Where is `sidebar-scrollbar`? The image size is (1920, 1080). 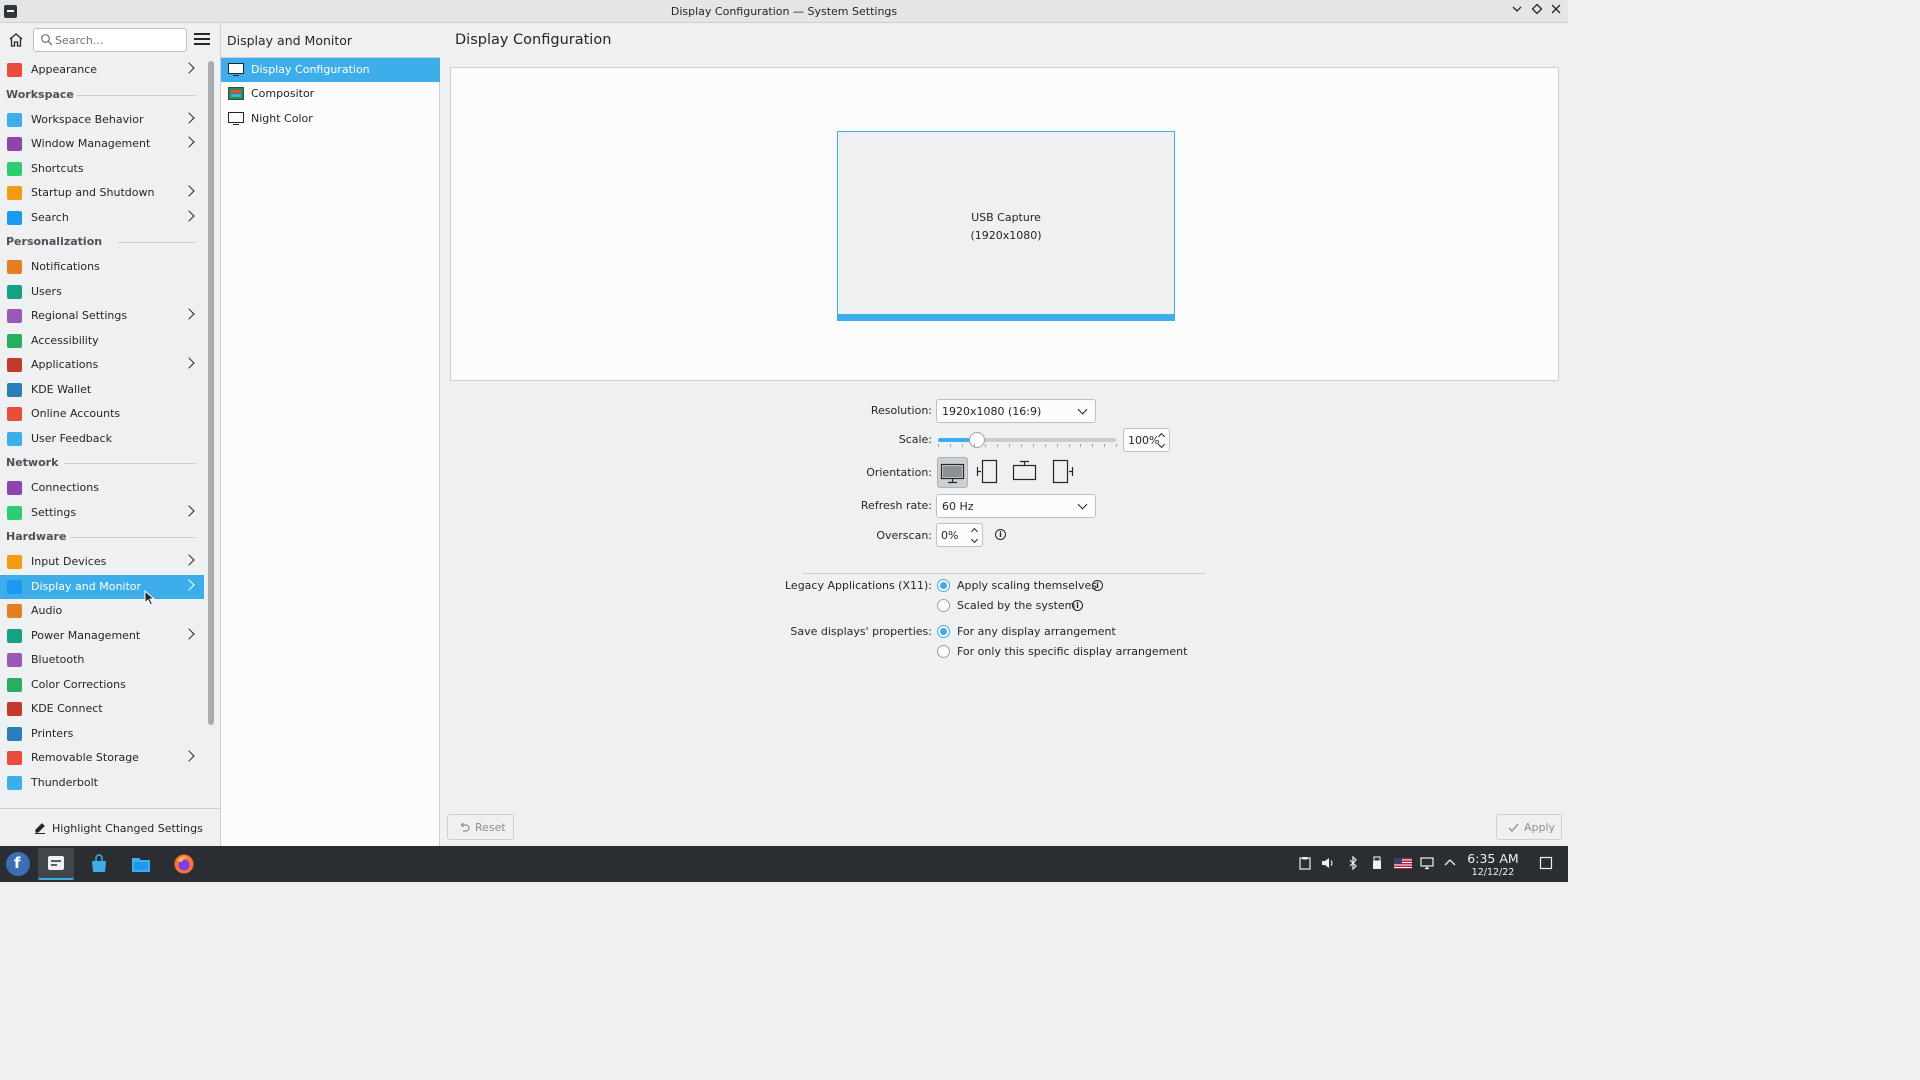 sidebar-scrollbar is located at coordinates (211, 393).